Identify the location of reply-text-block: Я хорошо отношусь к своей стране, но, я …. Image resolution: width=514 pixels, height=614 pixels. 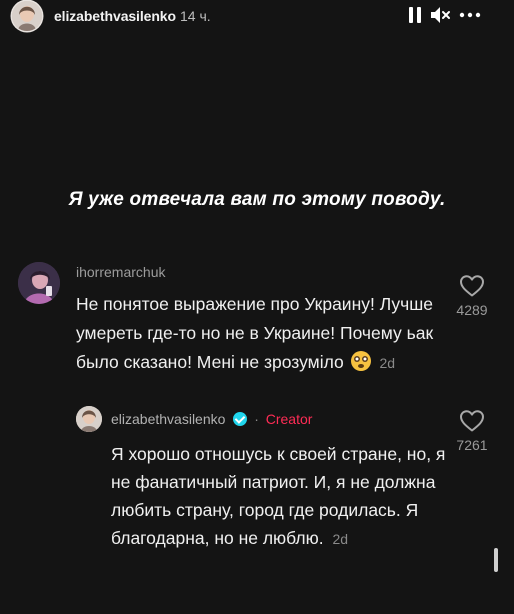
(281, 496).